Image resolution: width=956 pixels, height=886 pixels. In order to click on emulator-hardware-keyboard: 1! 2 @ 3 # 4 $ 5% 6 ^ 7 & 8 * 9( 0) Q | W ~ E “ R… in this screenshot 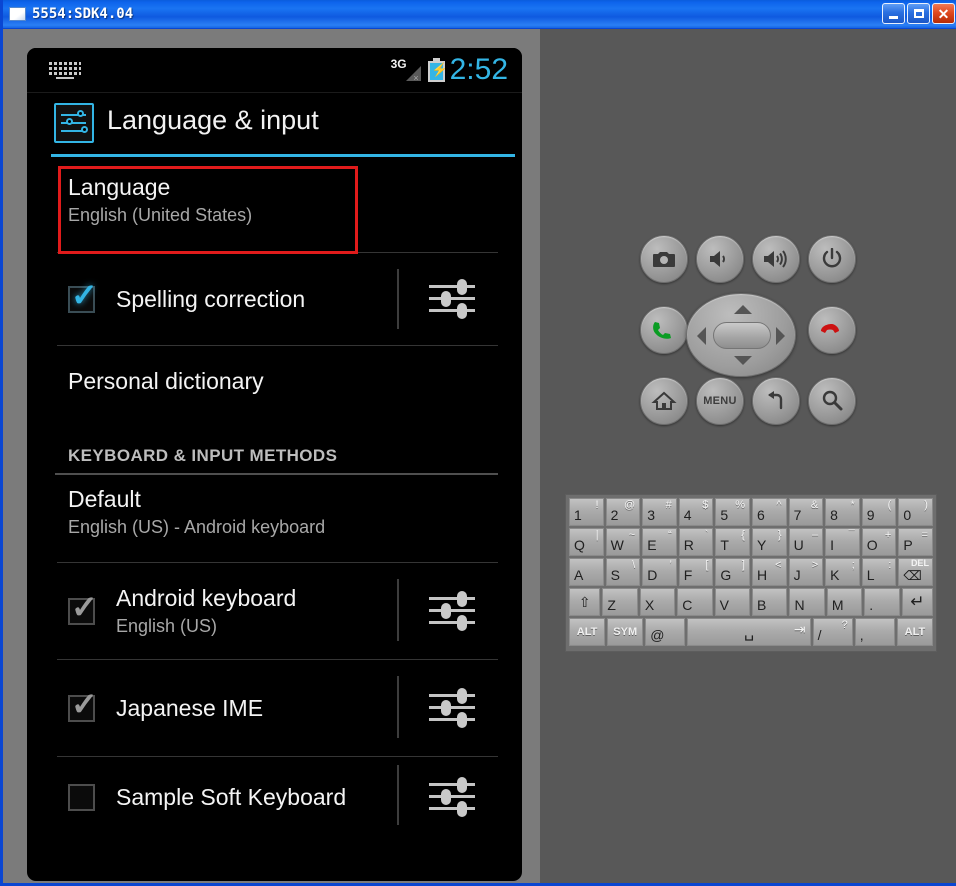, I will do `click(751, 573)`.